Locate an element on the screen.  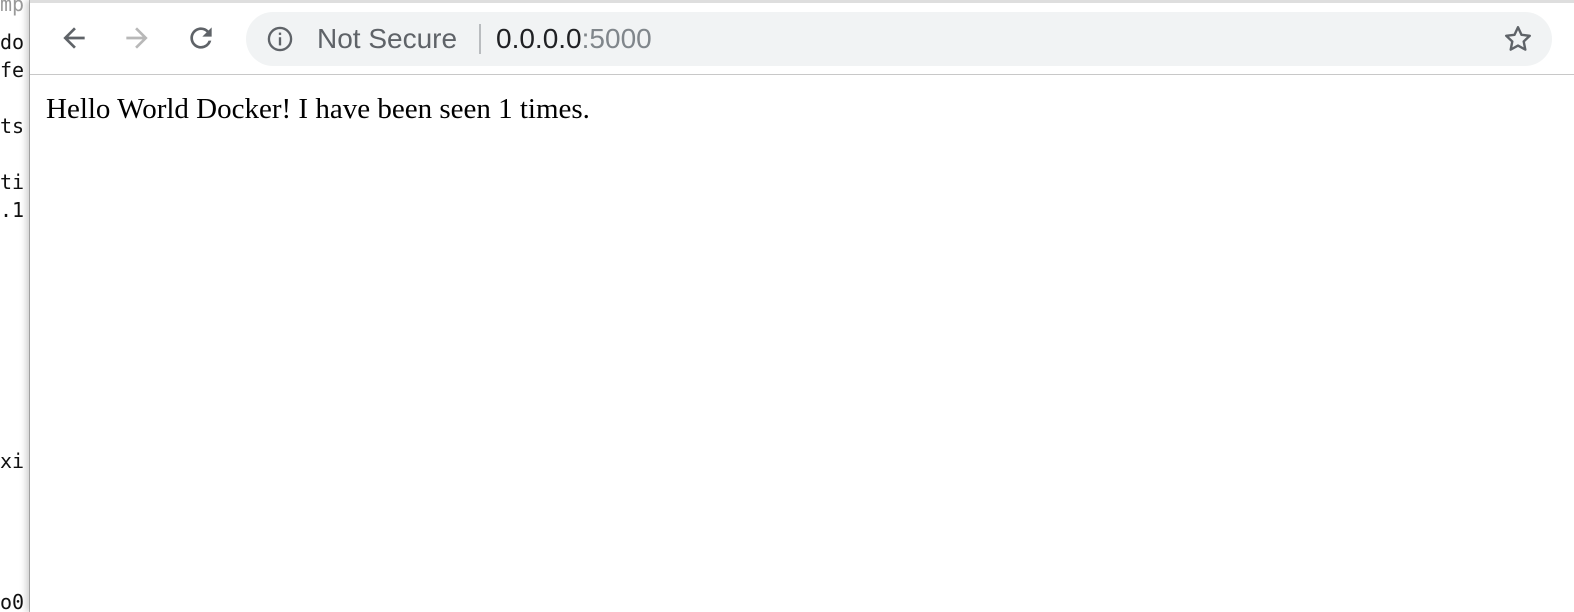
terminal-line: ts is located at coordinates (12, 126).